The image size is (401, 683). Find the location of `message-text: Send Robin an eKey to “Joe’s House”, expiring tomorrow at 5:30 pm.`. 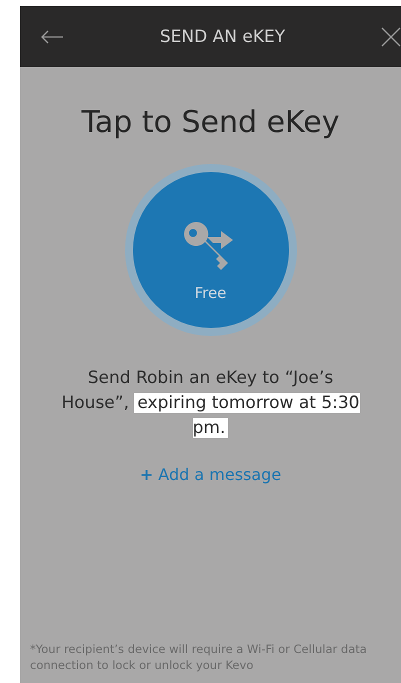

message-text: Send Robin an eKey to “Joe’s House”, expiring tomorrow at 5:30 pm. is located at coordinates (210, 403).